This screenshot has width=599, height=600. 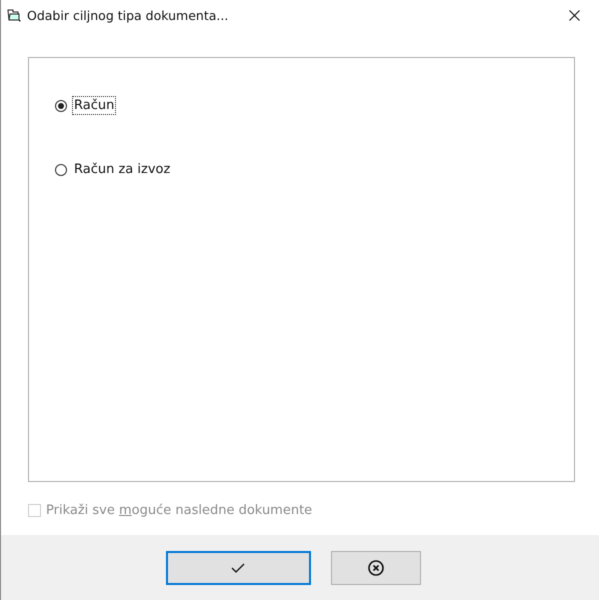 I want to click on cancel-icon, so click(x=376, y=568).